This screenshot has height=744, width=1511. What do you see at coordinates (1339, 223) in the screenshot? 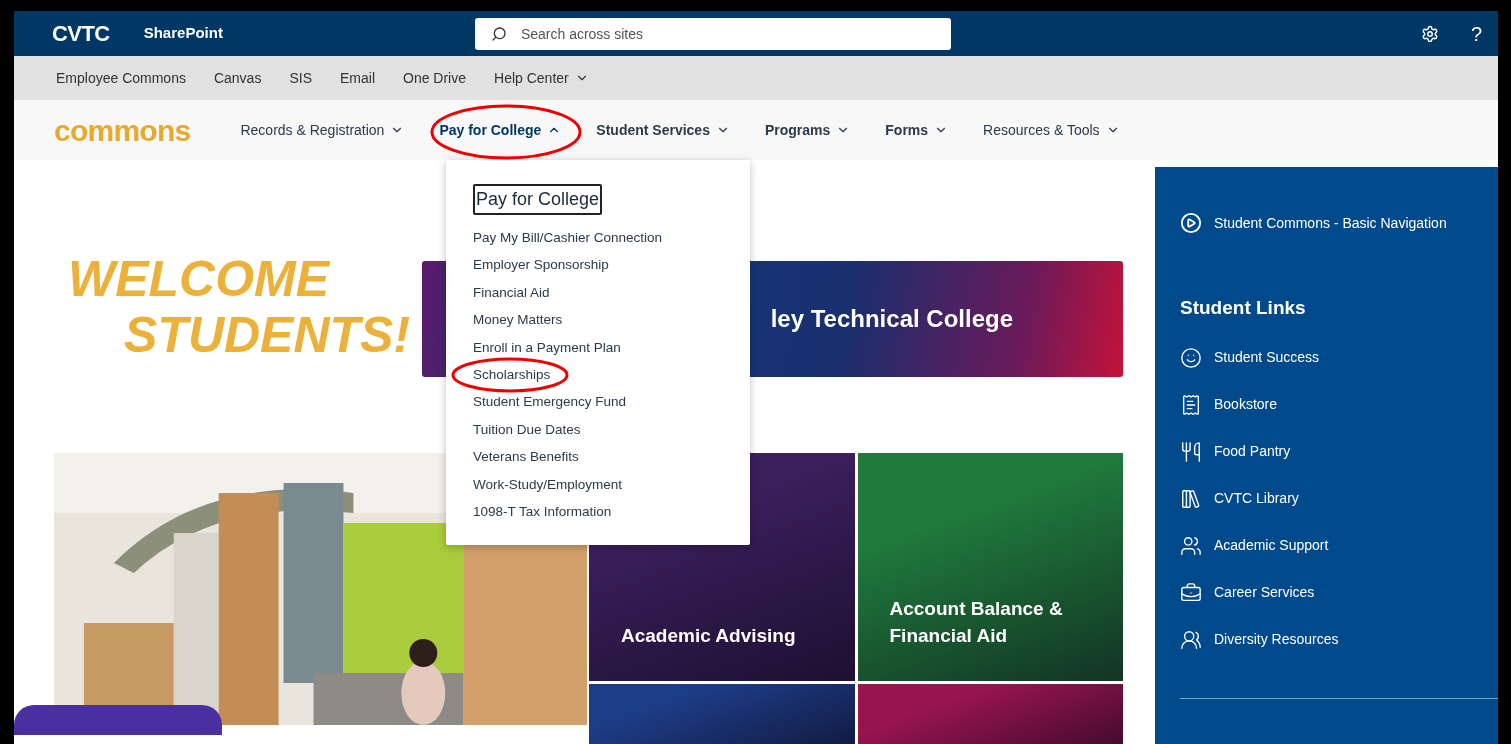
I see `video-link: Student Commons - Basic Navigation` at bounding box center [1339, 223].